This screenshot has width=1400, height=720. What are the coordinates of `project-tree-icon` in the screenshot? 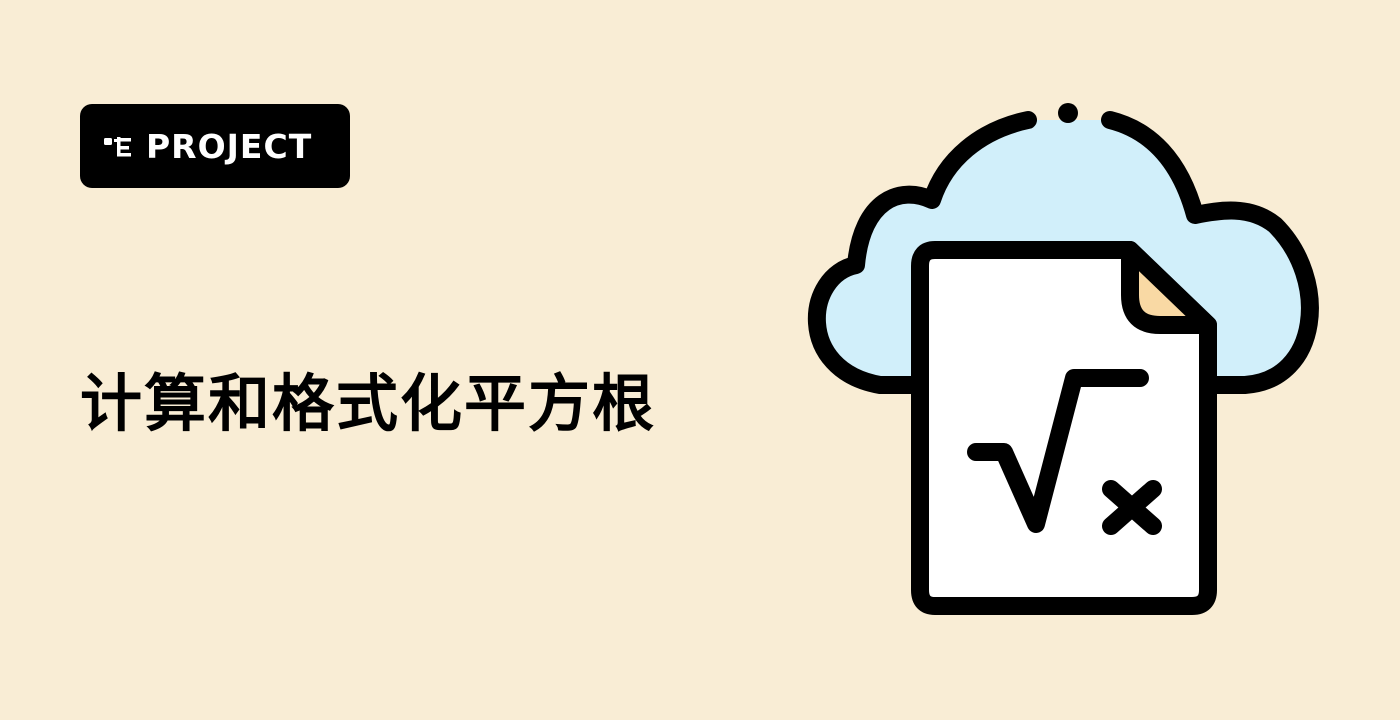 It's located at (117, 147).